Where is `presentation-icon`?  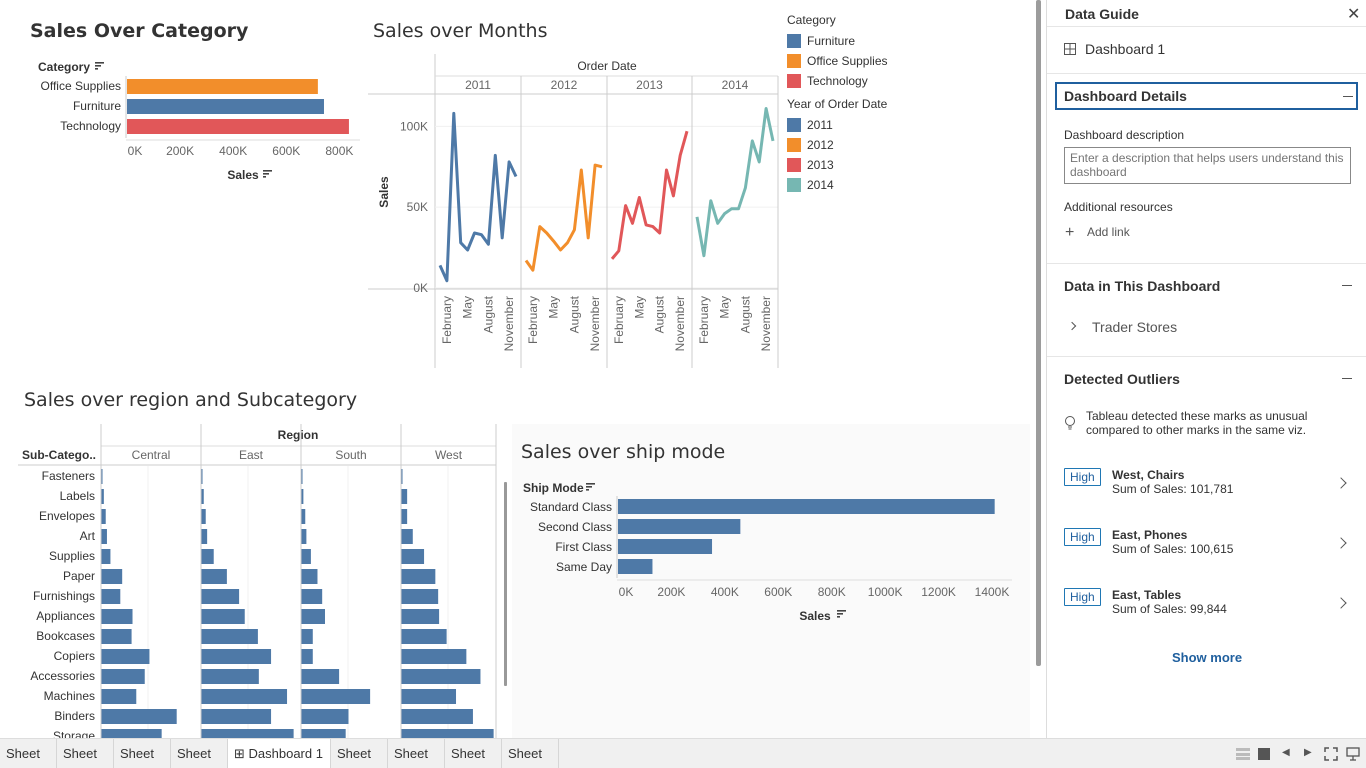 presentation-icon is located at coordinates (1353, 754).